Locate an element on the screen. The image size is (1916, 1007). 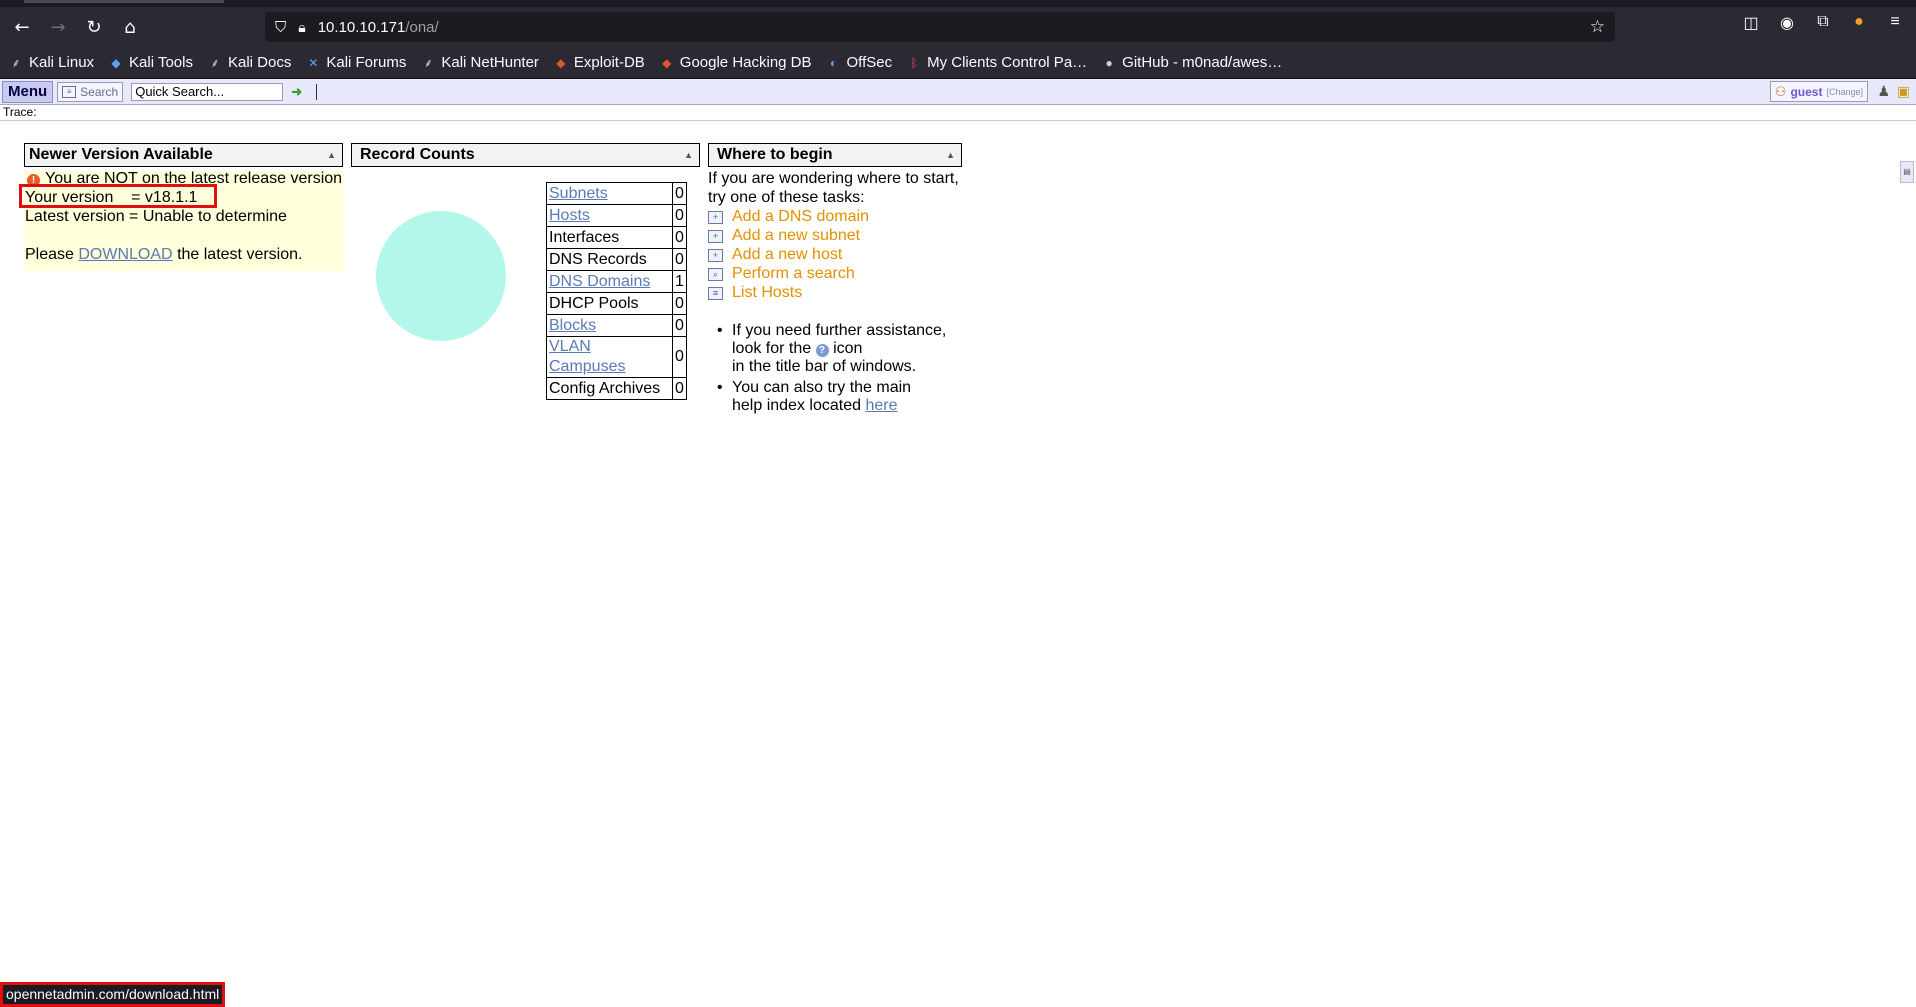
blocks-link: Blocks is located at coordinates (572, 325).